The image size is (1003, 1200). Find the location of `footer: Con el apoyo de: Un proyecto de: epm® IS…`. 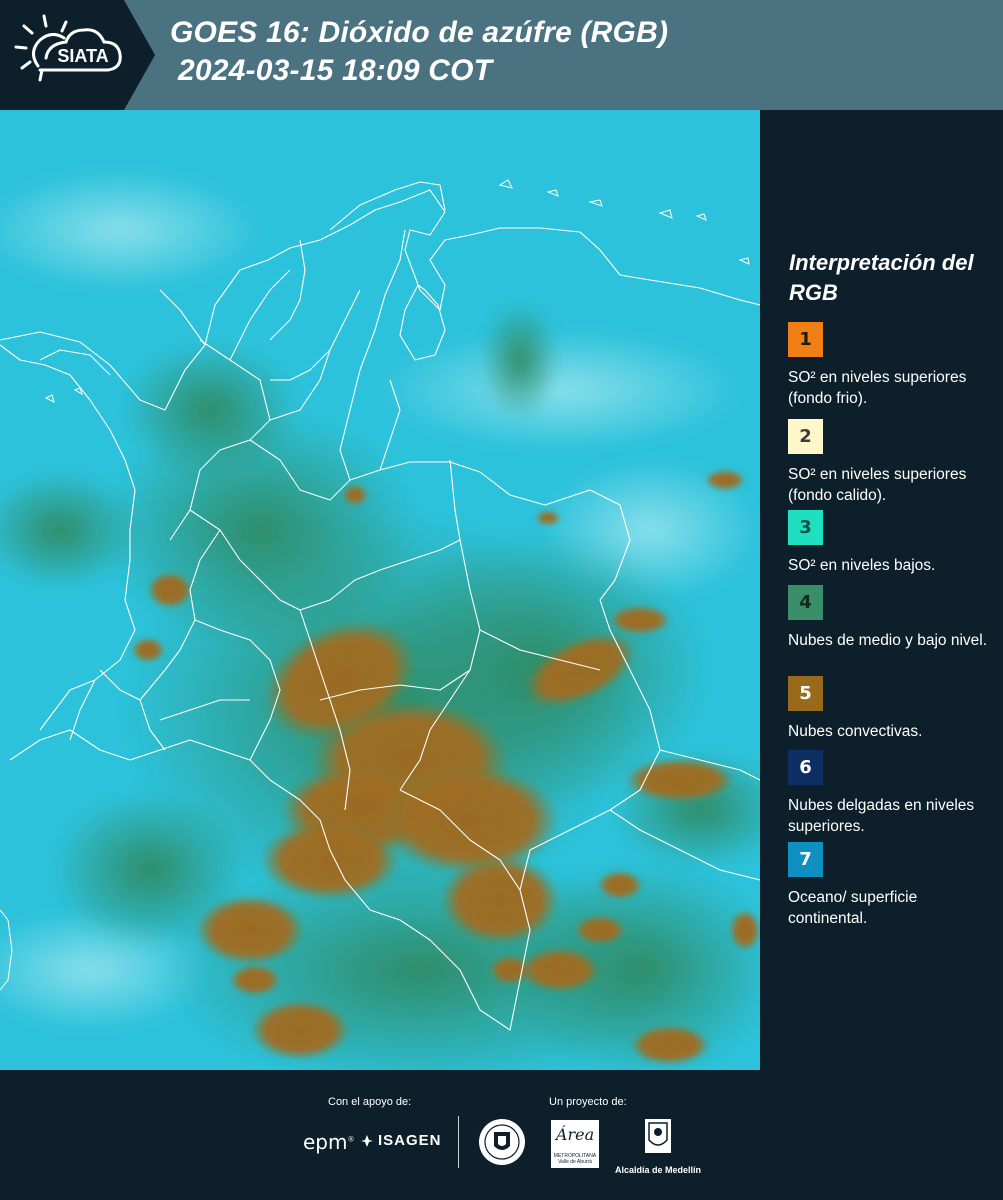

footer: Con el apoyo de: Un proyecto de: epm® IS… is located at coordinates (501, 1135).